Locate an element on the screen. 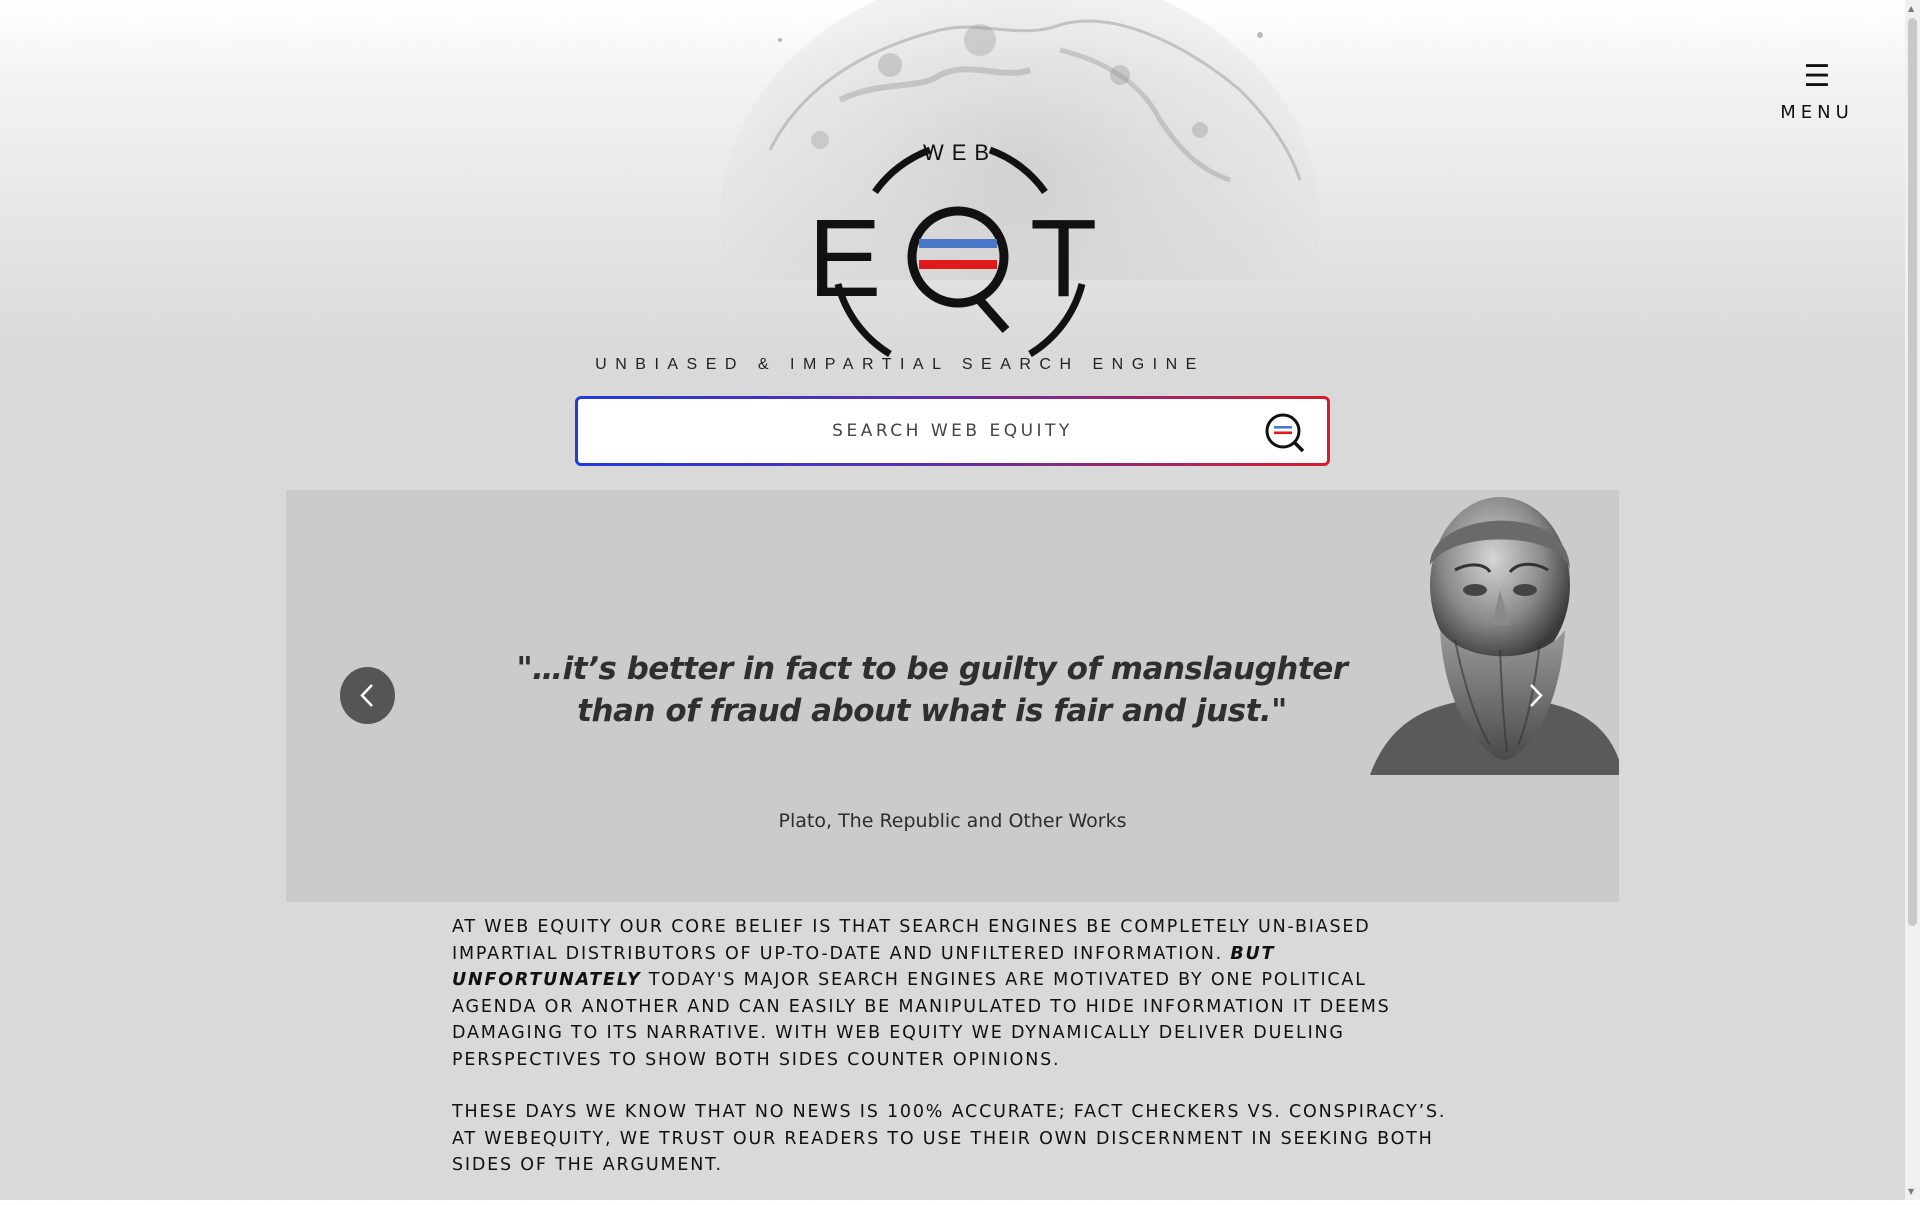 Image resolution: width=1920 pixels, height=1205 pixels. chevron-right-icon is located at coordinates (1535, 695).